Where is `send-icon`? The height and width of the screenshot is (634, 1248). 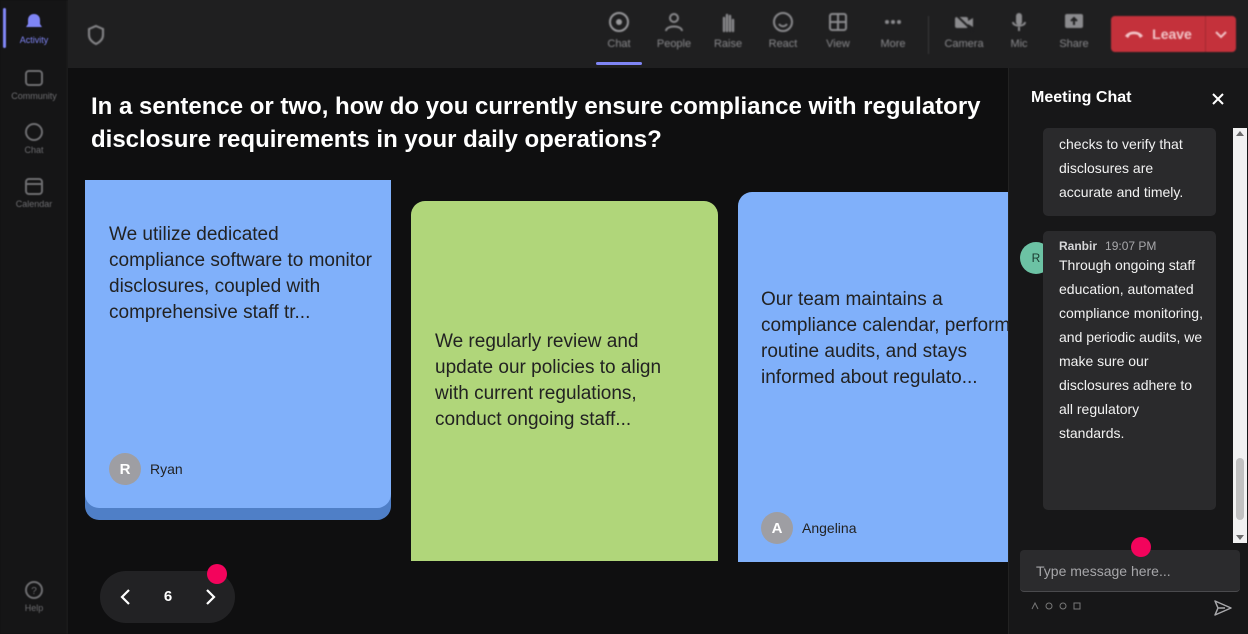 send-icon is located at coordinates (1223, 608).